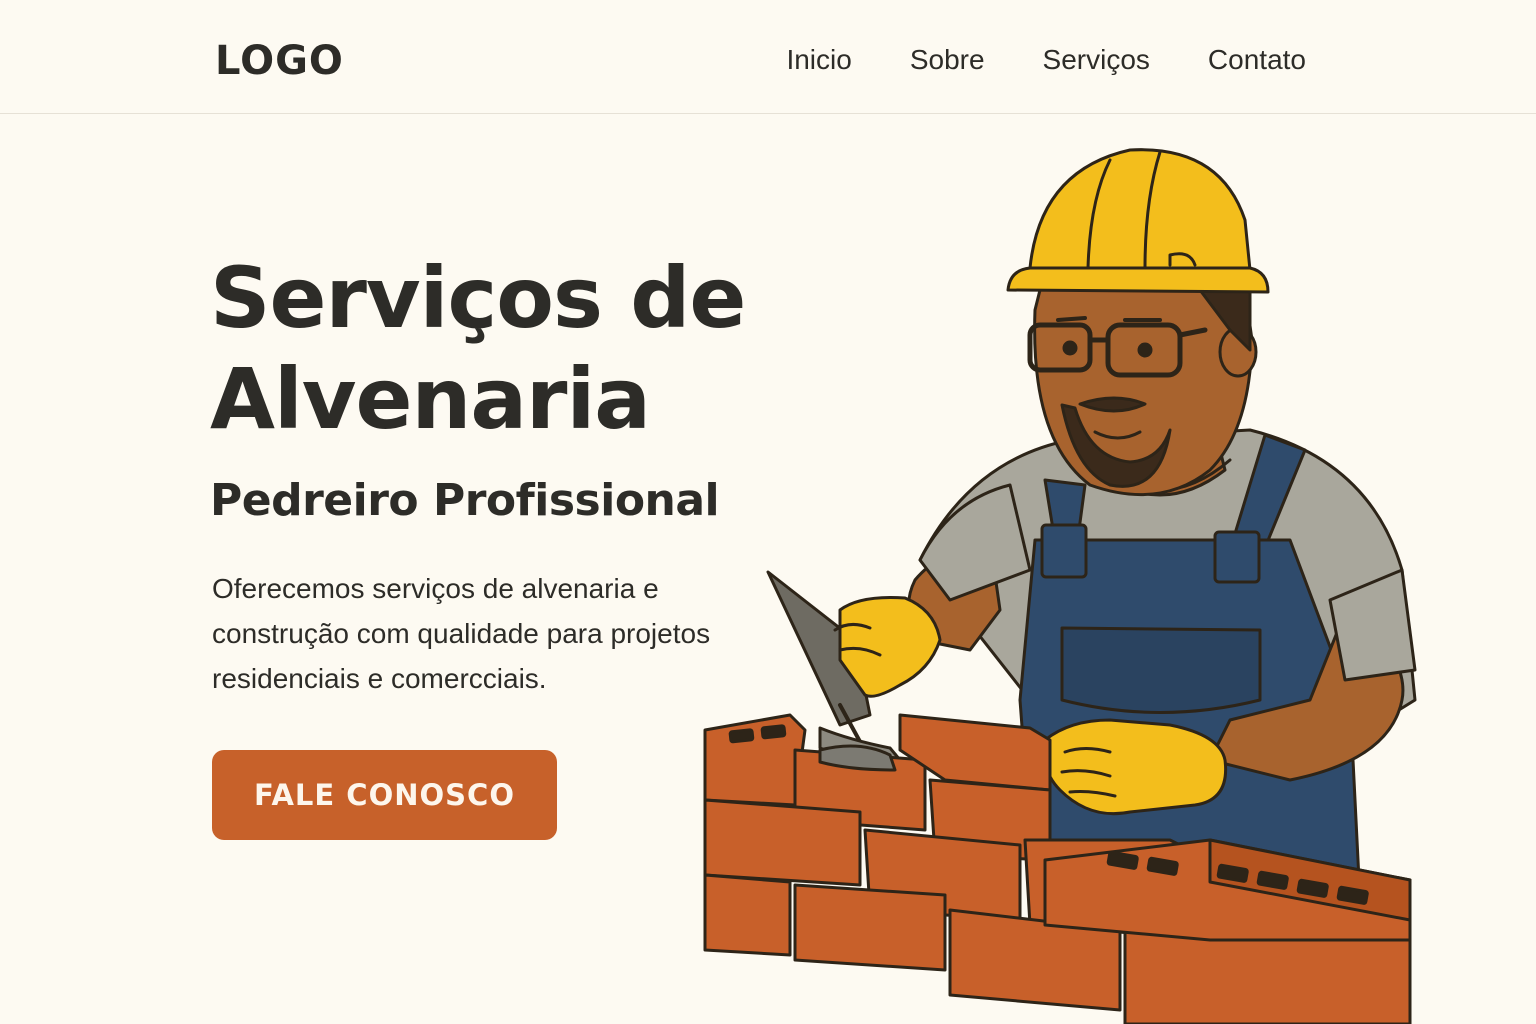  What do you see at coordinates (430, 399) in the screenshot?
I see `hero-title-line2: Alvenaria` at bounding box center [430, 399].